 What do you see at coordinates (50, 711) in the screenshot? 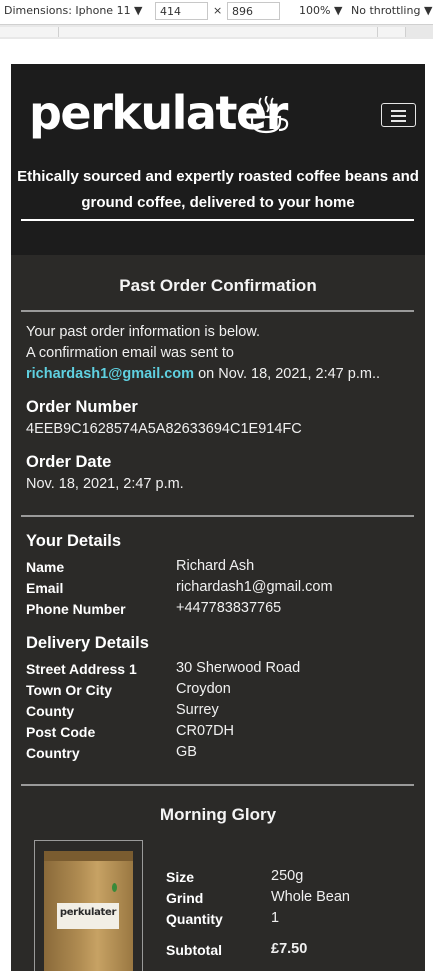
I see `detail-label: County` at bounding box center [50, 711].